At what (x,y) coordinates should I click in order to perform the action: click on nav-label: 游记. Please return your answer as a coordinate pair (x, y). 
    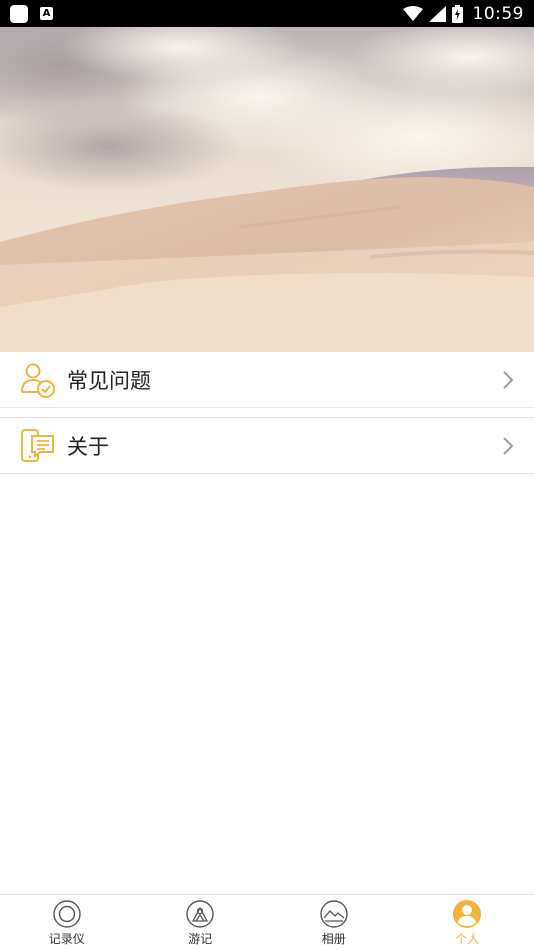
    Looking at the image, I should click on (200, 939).